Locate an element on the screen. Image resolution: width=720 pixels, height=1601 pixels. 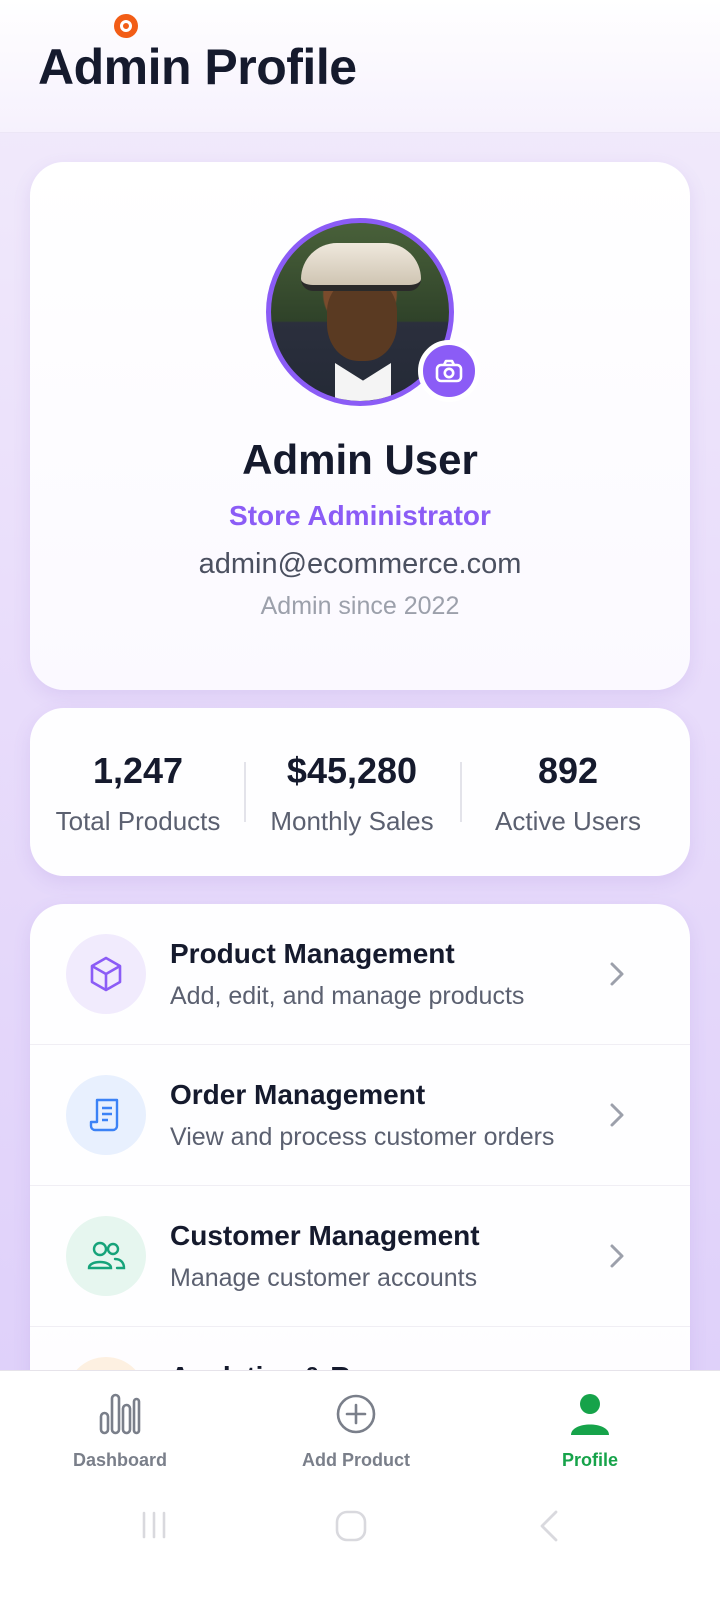
app-header: Admin Profile is located at coordinates (360, 66).